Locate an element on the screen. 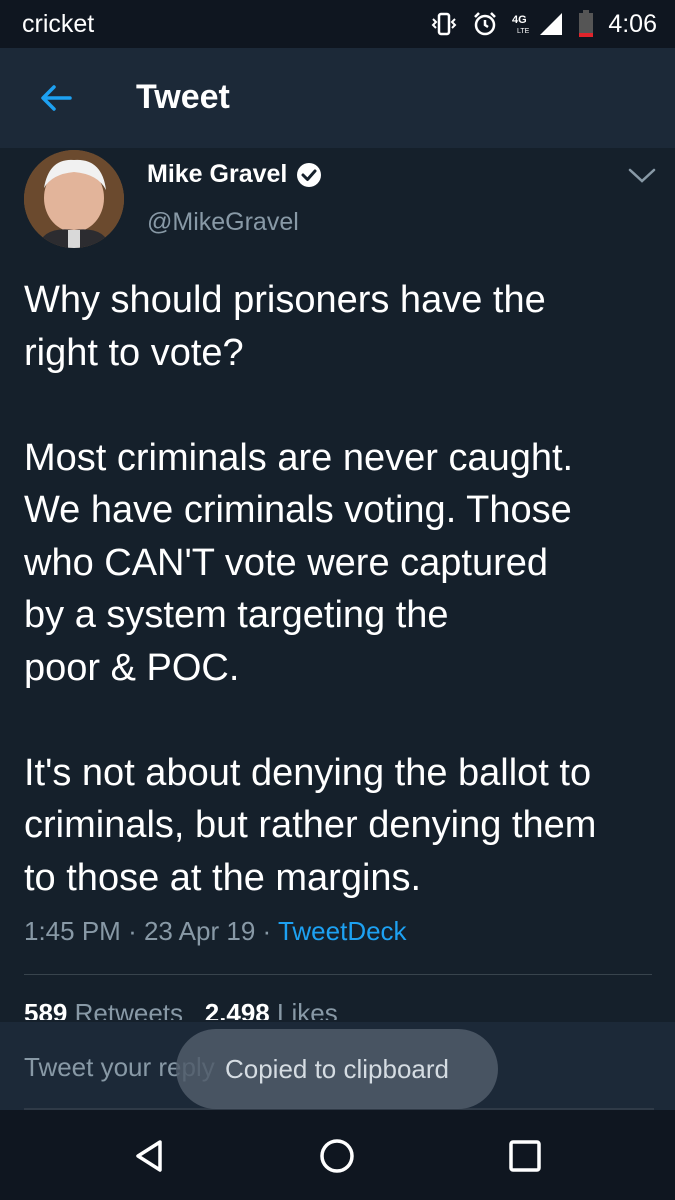  author-handle: @MikeGravel is located at coordinates (223, 222).